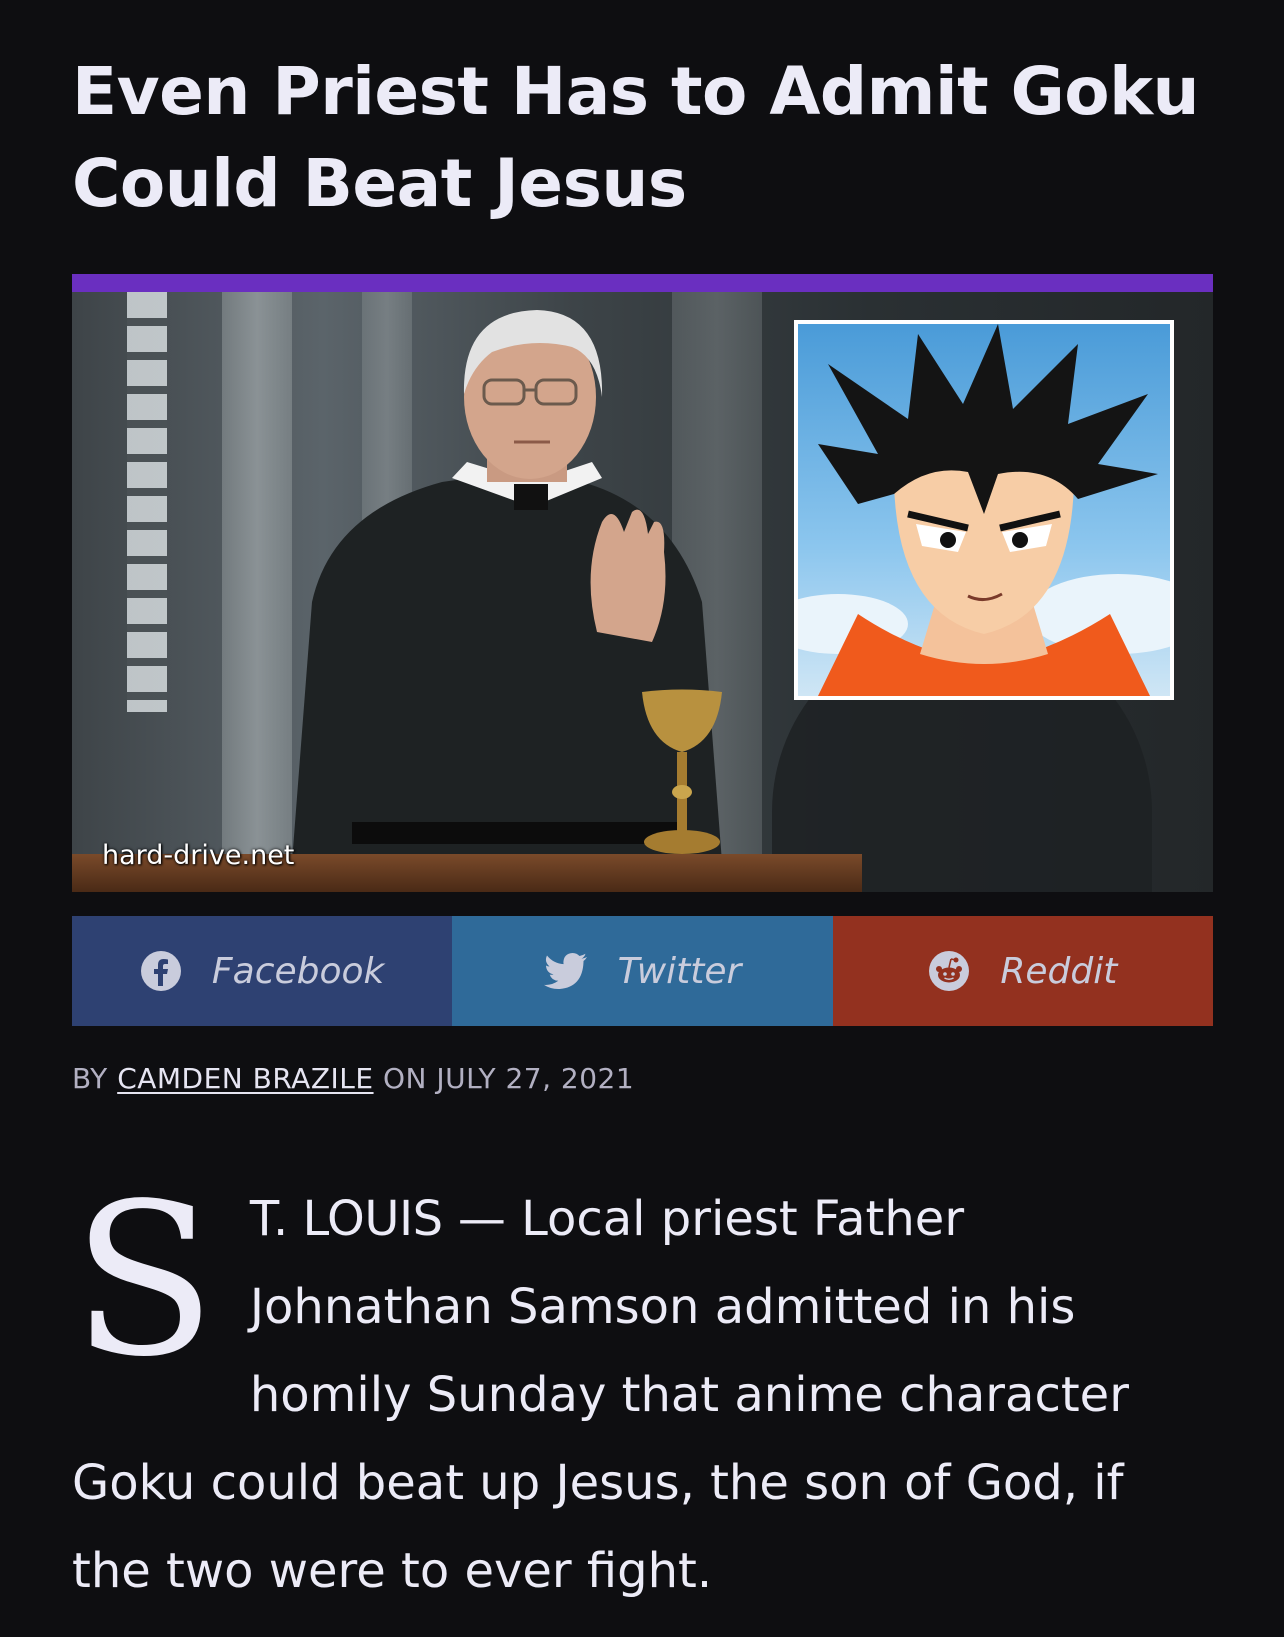  I want to click on byline-middle: ON, so click(404, 1078).